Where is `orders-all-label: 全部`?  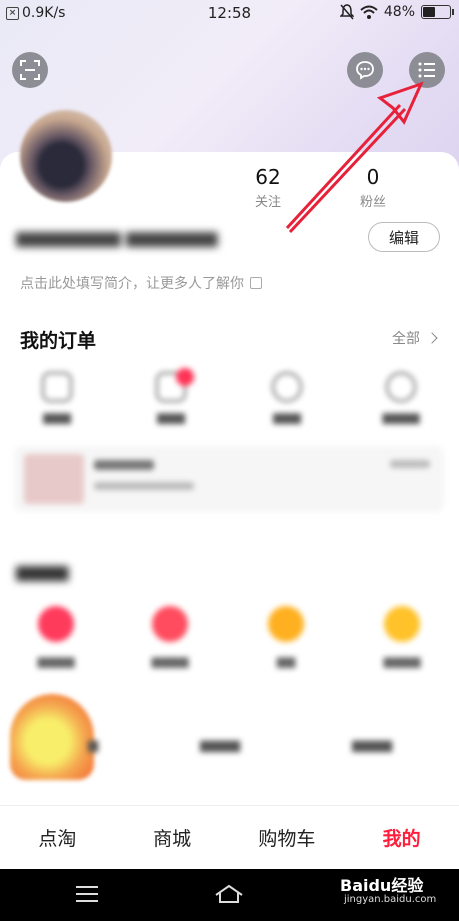 orders-all-label: 全部 is located at coordinates (406, 339).